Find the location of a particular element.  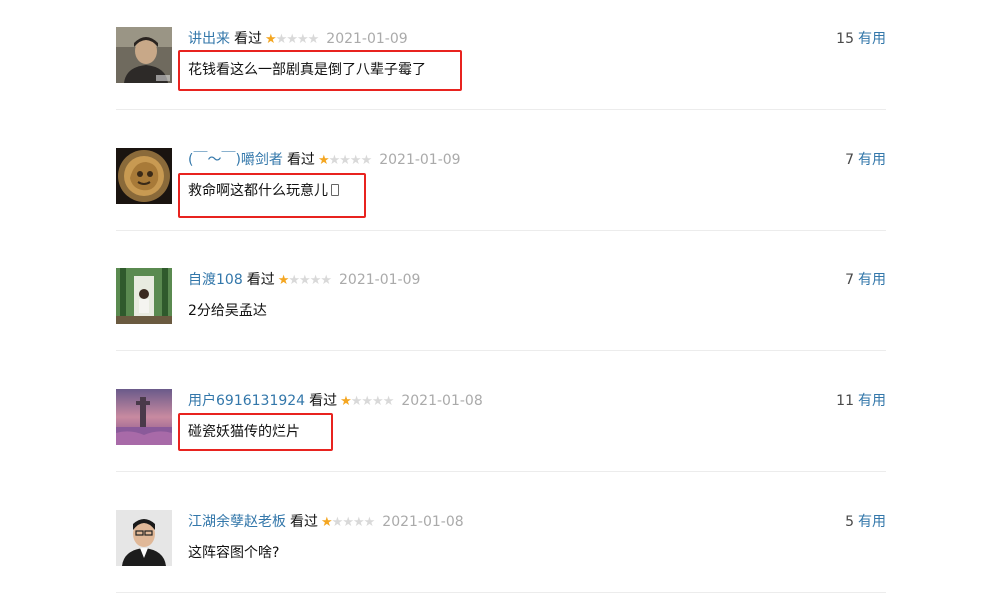

comment-meta: (￣～￣)嚼剑者 看过 ★★★★★ 2021-01-09 is located at coordinates (324, 160).